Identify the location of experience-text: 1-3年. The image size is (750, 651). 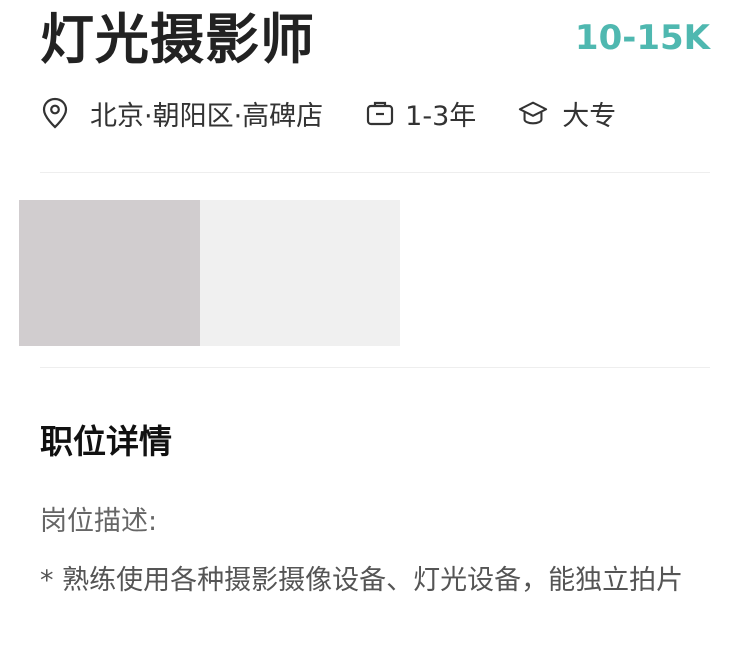
(441, 116).